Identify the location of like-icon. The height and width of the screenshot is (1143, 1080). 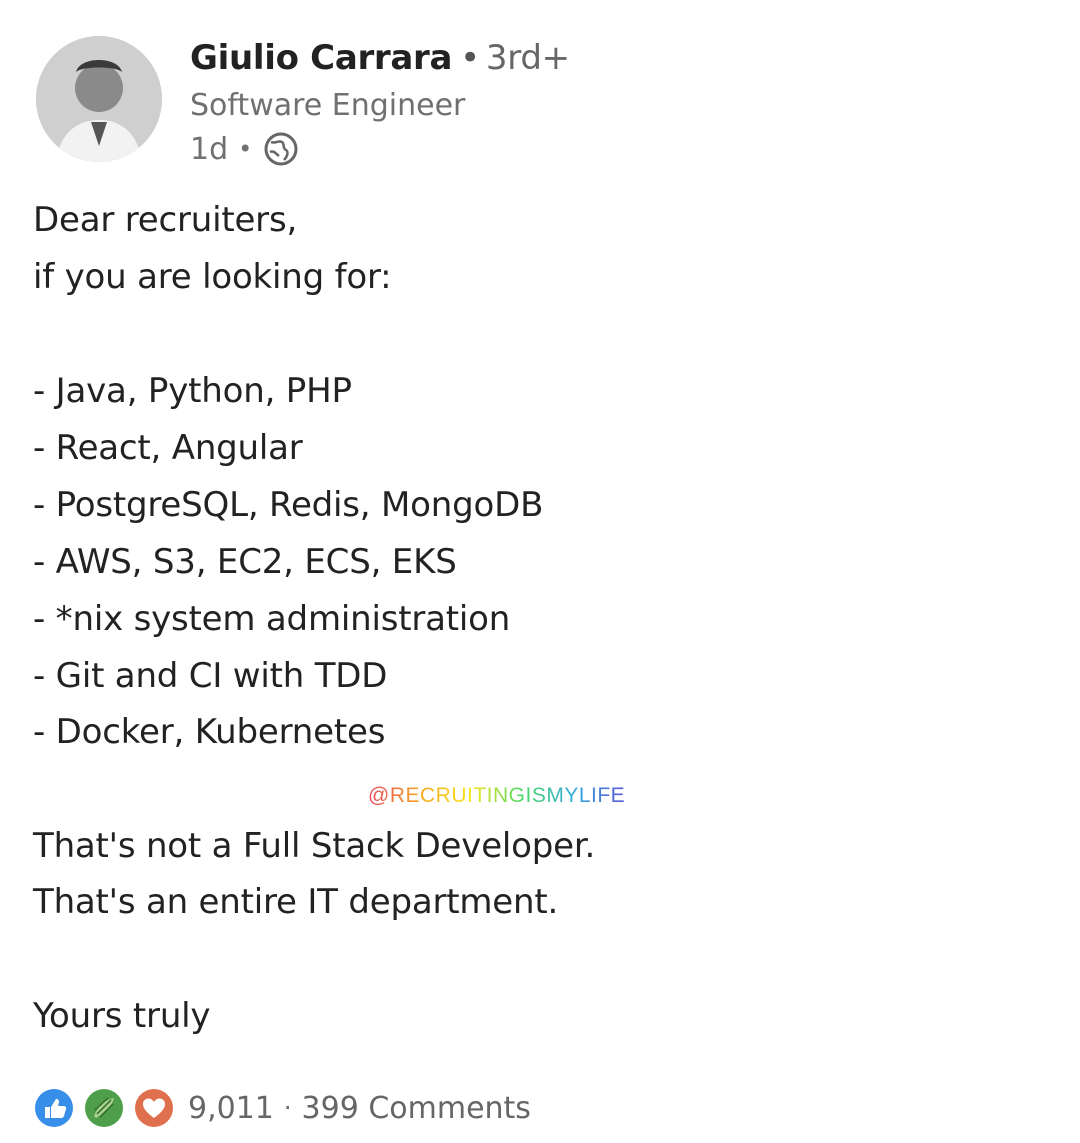
(54, 1108).